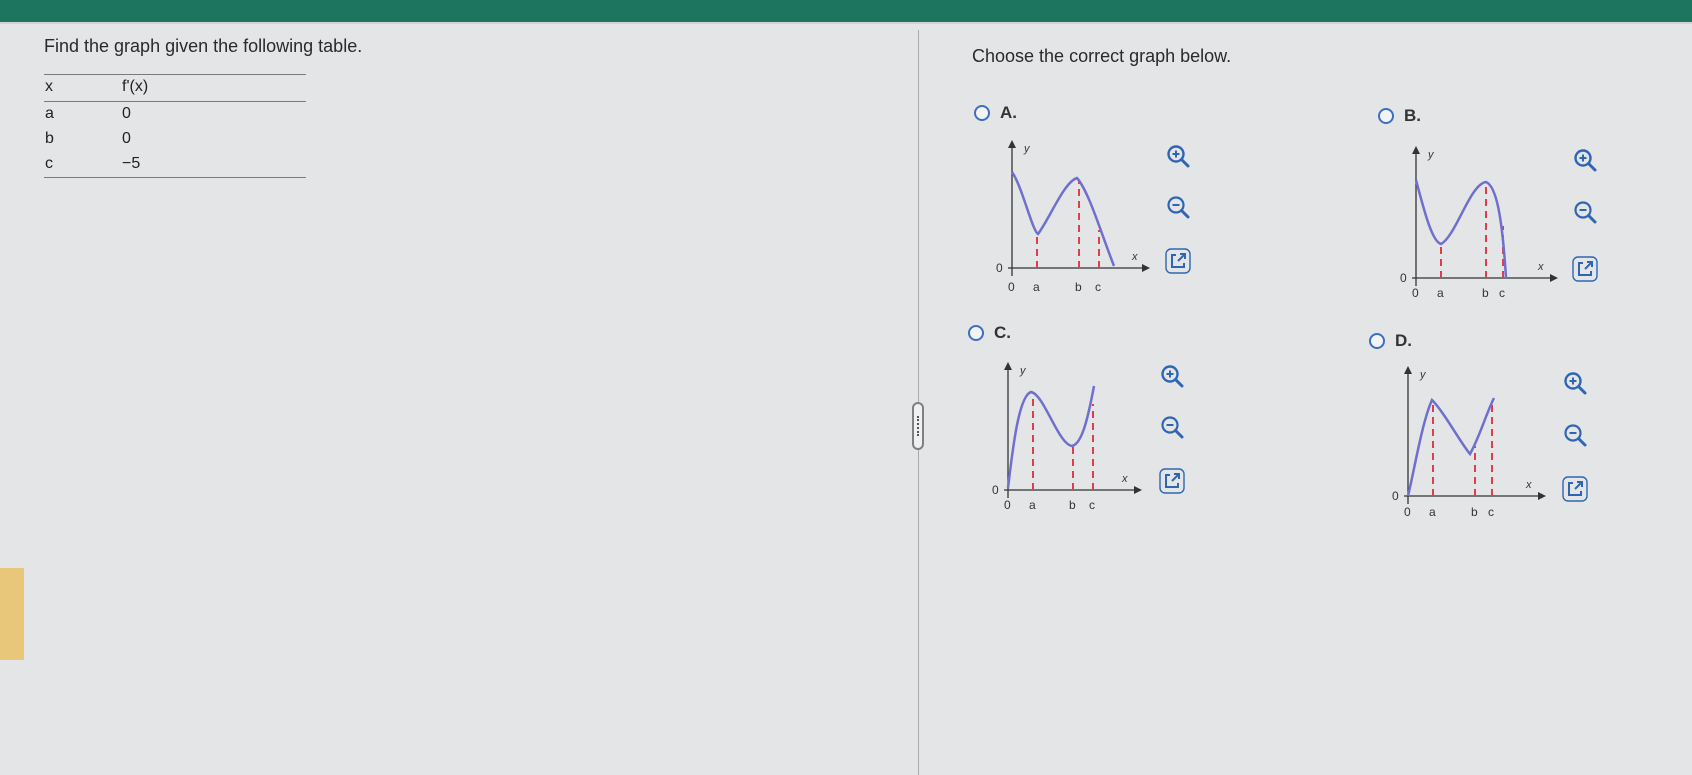 This screenshot has height=775, width=1692. I want to click on option-c-radio, so click(976, 333).